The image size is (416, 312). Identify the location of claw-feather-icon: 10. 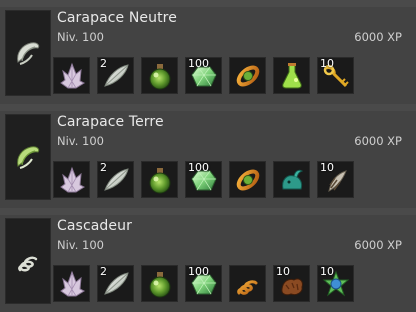
(335, 179).